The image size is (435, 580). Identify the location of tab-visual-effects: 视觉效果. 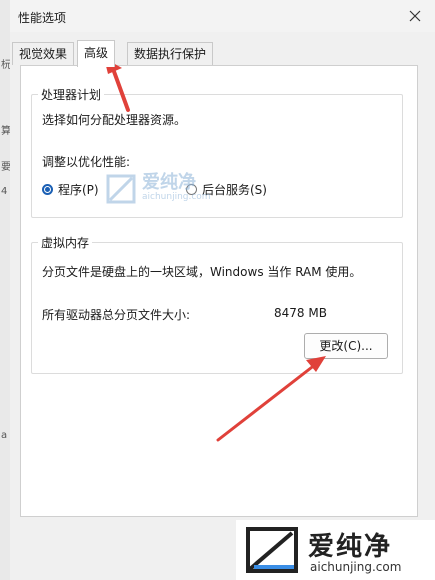
(43, 53).